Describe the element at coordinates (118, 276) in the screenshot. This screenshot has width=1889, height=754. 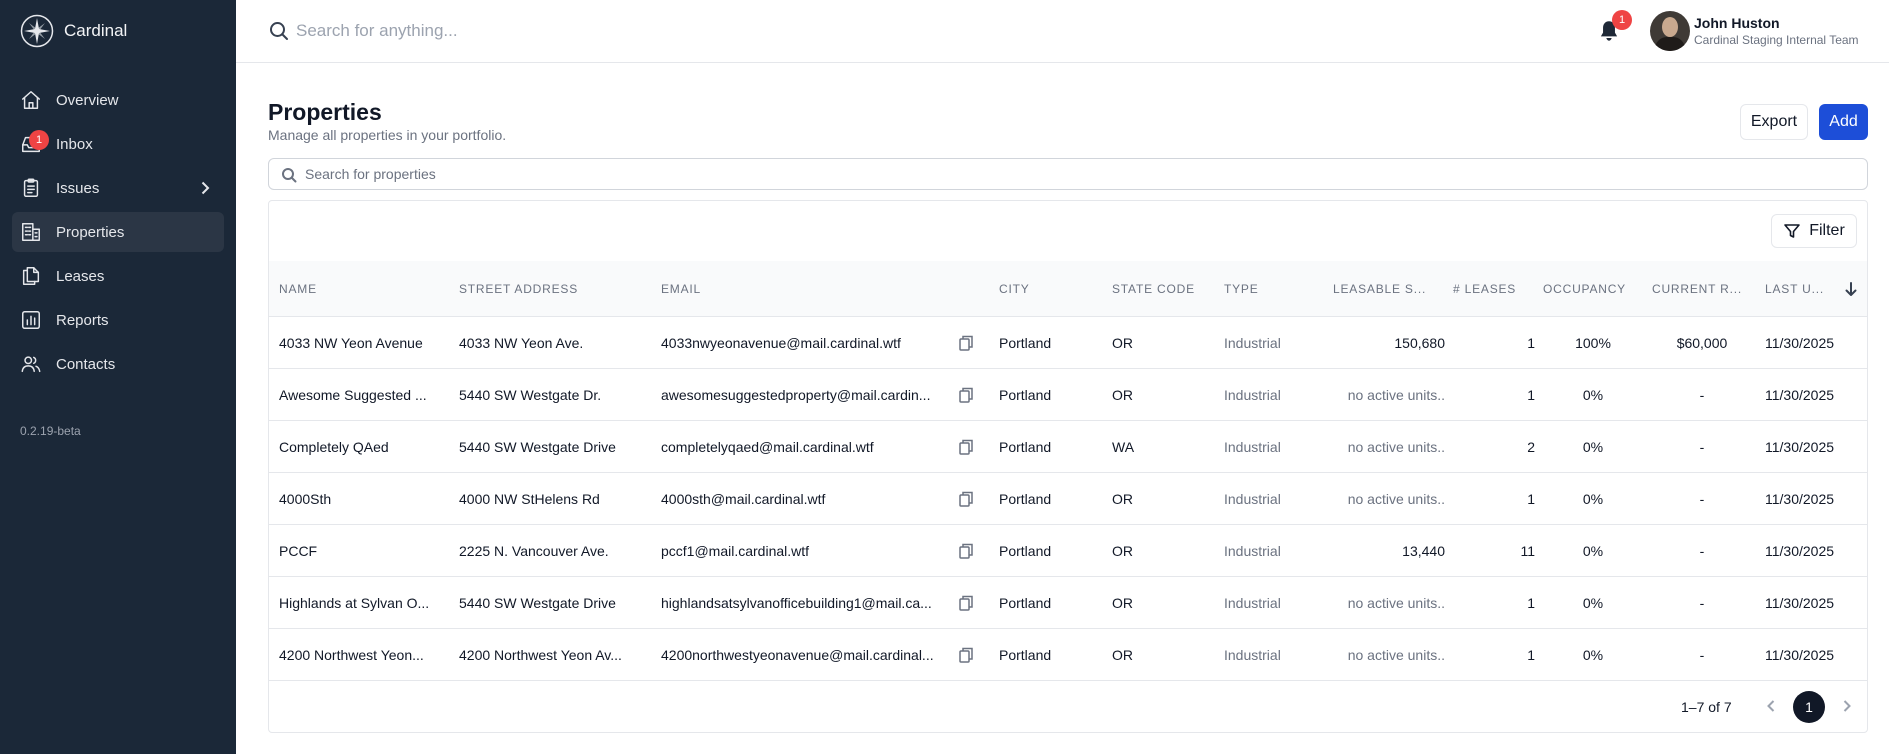
I see `sidebar-item-leases: Leases` at that location.